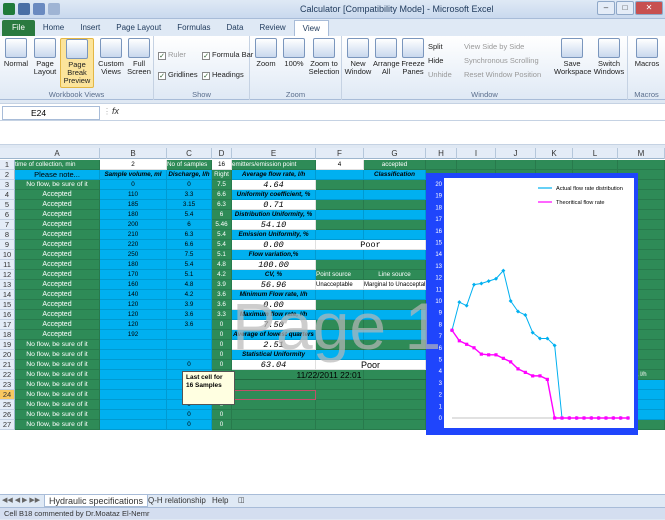 This screenshot has height=520, width=665. I want to click on row-header-2: 2, so click(7, 175).